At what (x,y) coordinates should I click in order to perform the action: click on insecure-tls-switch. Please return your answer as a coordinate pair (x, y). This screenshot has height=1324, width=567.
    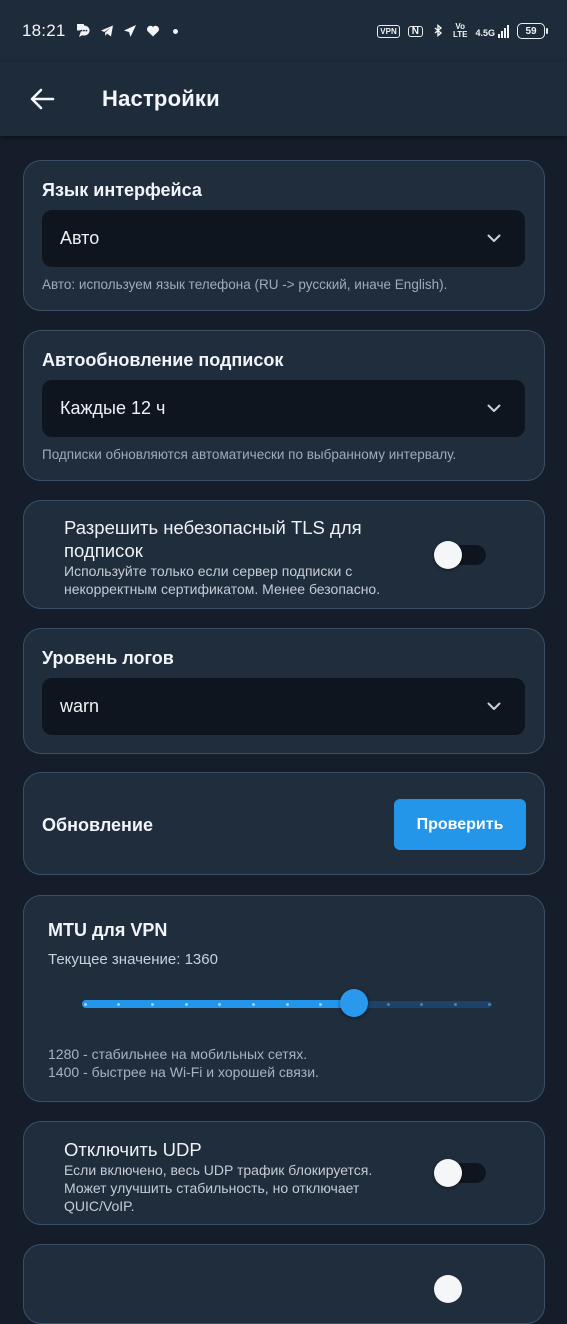
    Looking at the image, I should click on (460, 555).